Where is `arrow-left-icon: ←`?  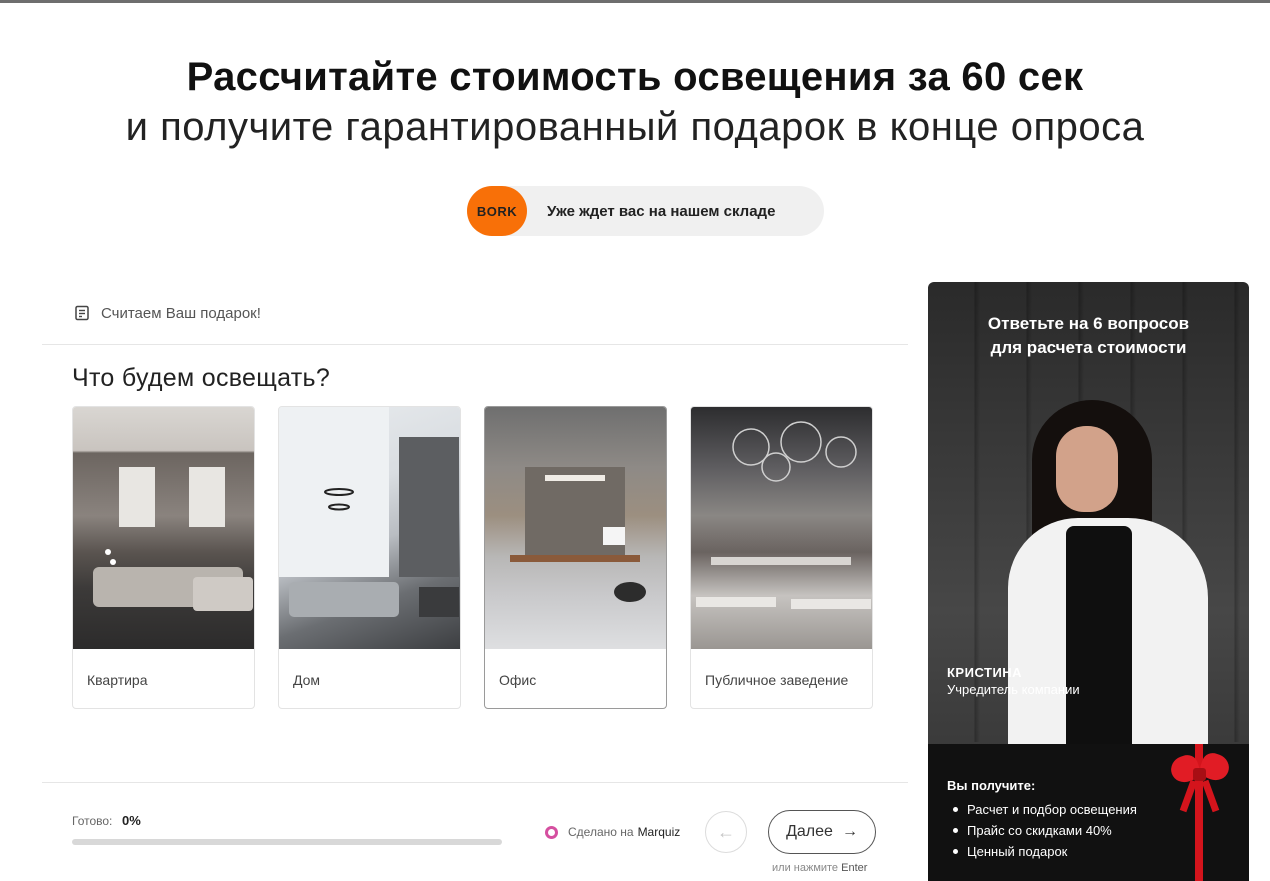 arrow-left-icon: ← is located at coordinates (726, 831).